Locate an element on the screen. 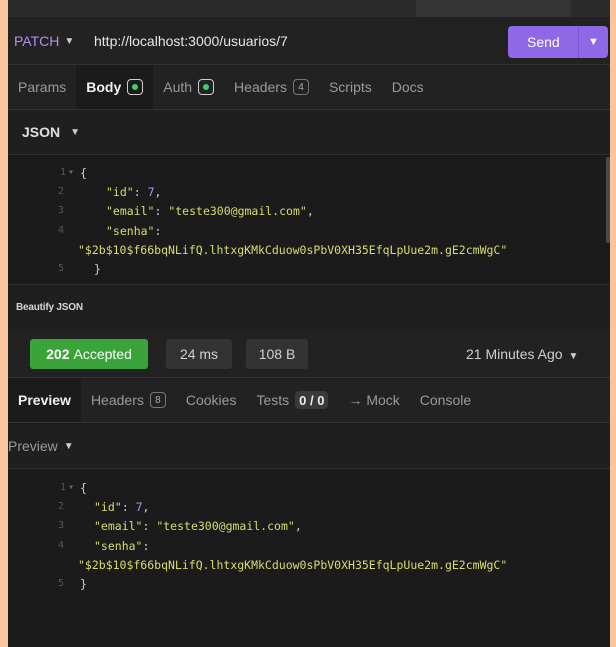 The height and width of the screenshot is (647, 616). window-top-strip is located at coordinates (309, 8).